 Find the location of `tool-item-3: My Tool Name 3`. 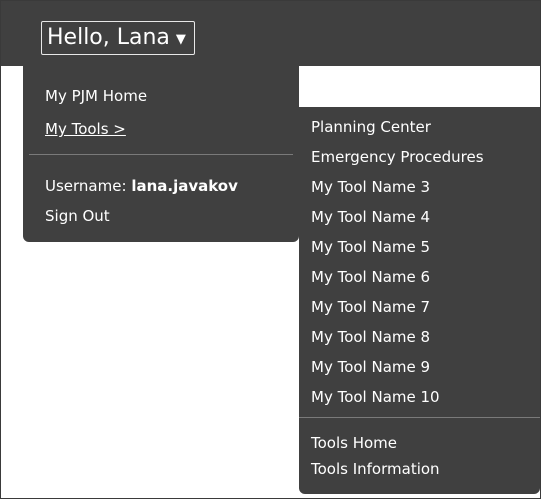

tool-item-3: My Tool Name 3 is located at coordinates (370, 187).